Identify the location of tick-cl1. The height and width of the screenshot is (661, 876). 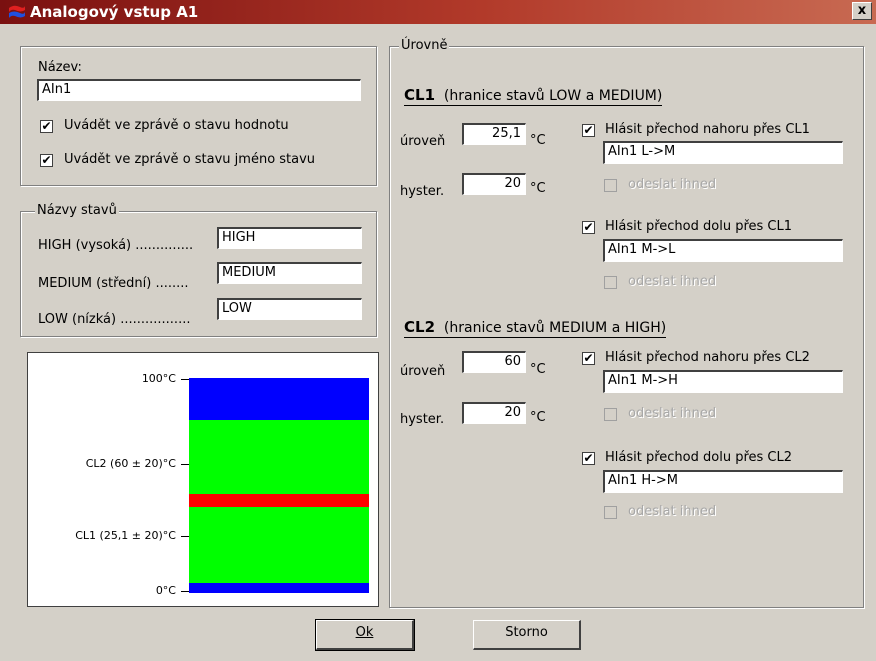
(185, 536).